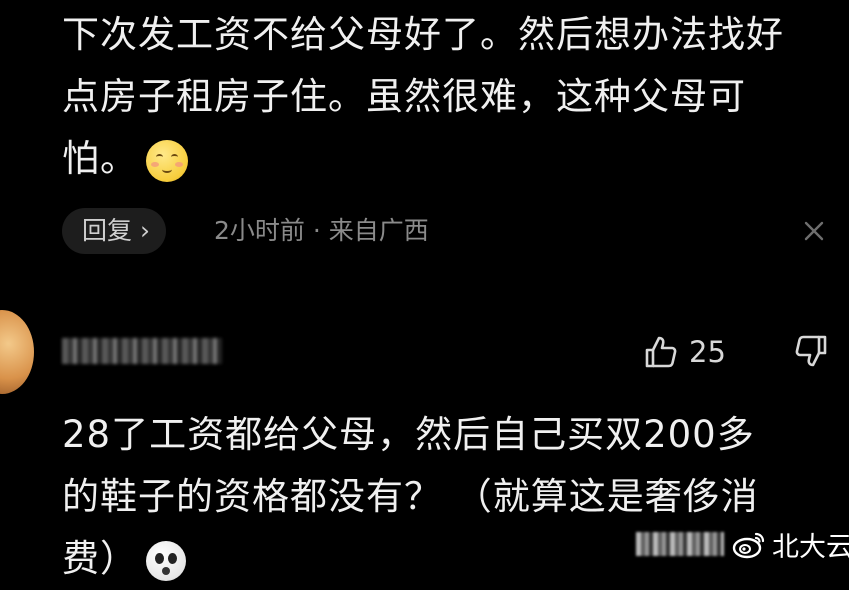 Image resolution: width=849 pixels, height=590 pixels. Describe the element at coordinates (446, 231) in the screenshot. I see `comment-meta-row: 回复 › 2小时前 · 来自广西` at that location.